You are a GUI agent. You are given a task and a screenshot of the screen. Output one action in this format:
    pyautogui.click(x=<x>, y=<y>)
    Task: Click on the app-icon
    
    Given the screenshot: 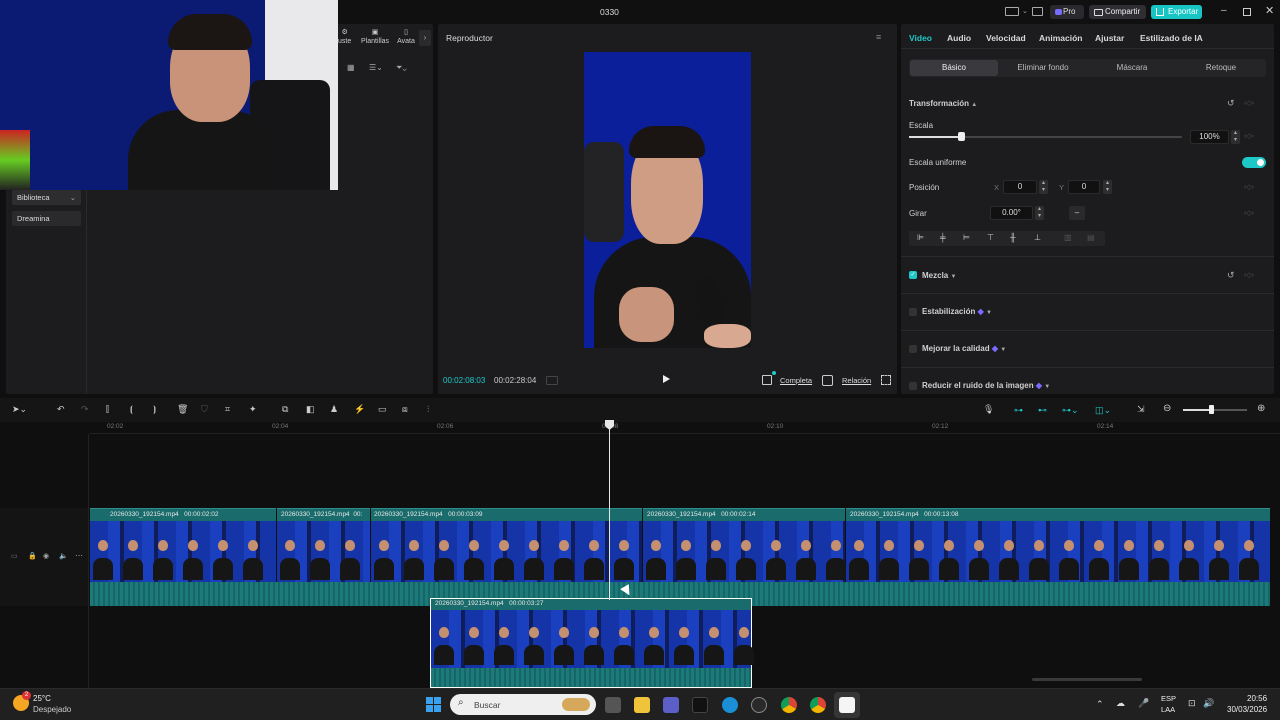 What is the action you would take?
    pyautogui.click(x=700, y=705)
    